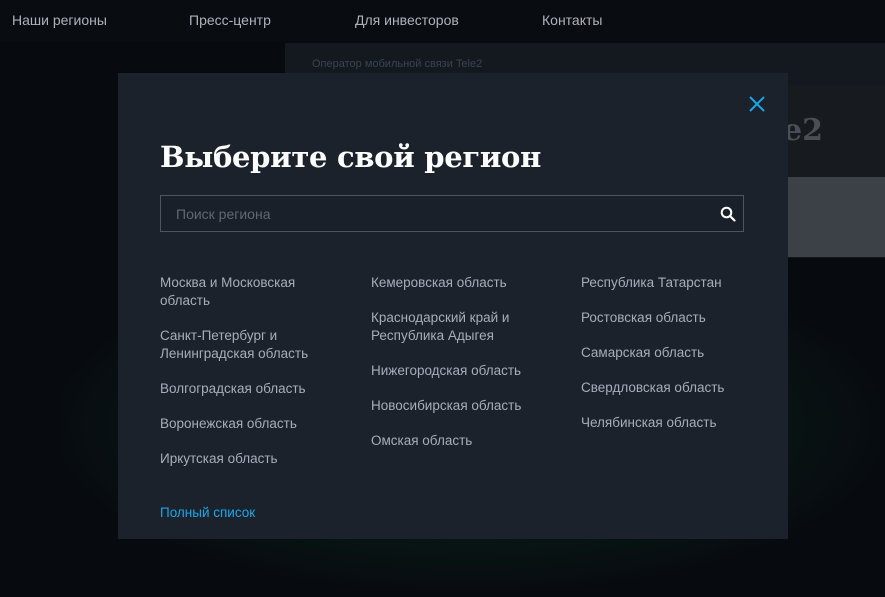 The height and width of the screenshot is (597, 885). What do you see at coordinates (207, 512) in the screenshot?
I see `full-list-link: Полный список` at bounding box center [207, 512].